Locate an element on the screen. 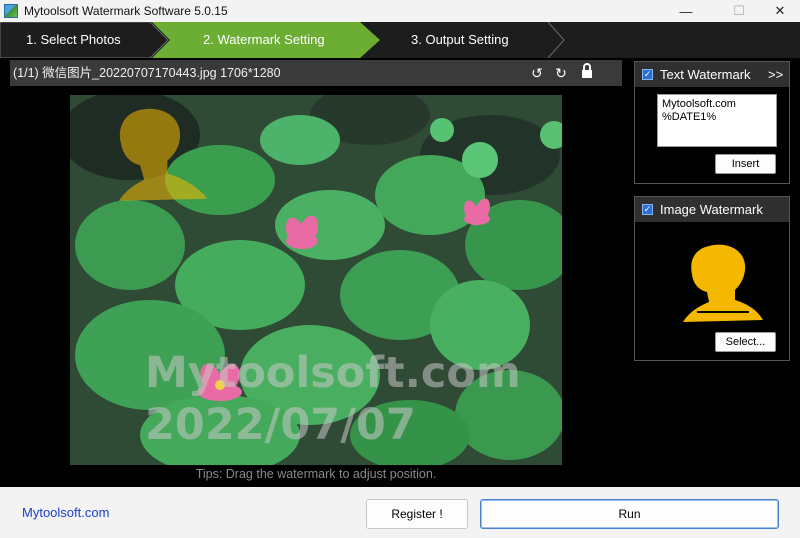 The width and height of the screenshot is (800, 538). watermark-text-input: Mytoolsoft.com %DATE1% is located at coordinates (717, 120).